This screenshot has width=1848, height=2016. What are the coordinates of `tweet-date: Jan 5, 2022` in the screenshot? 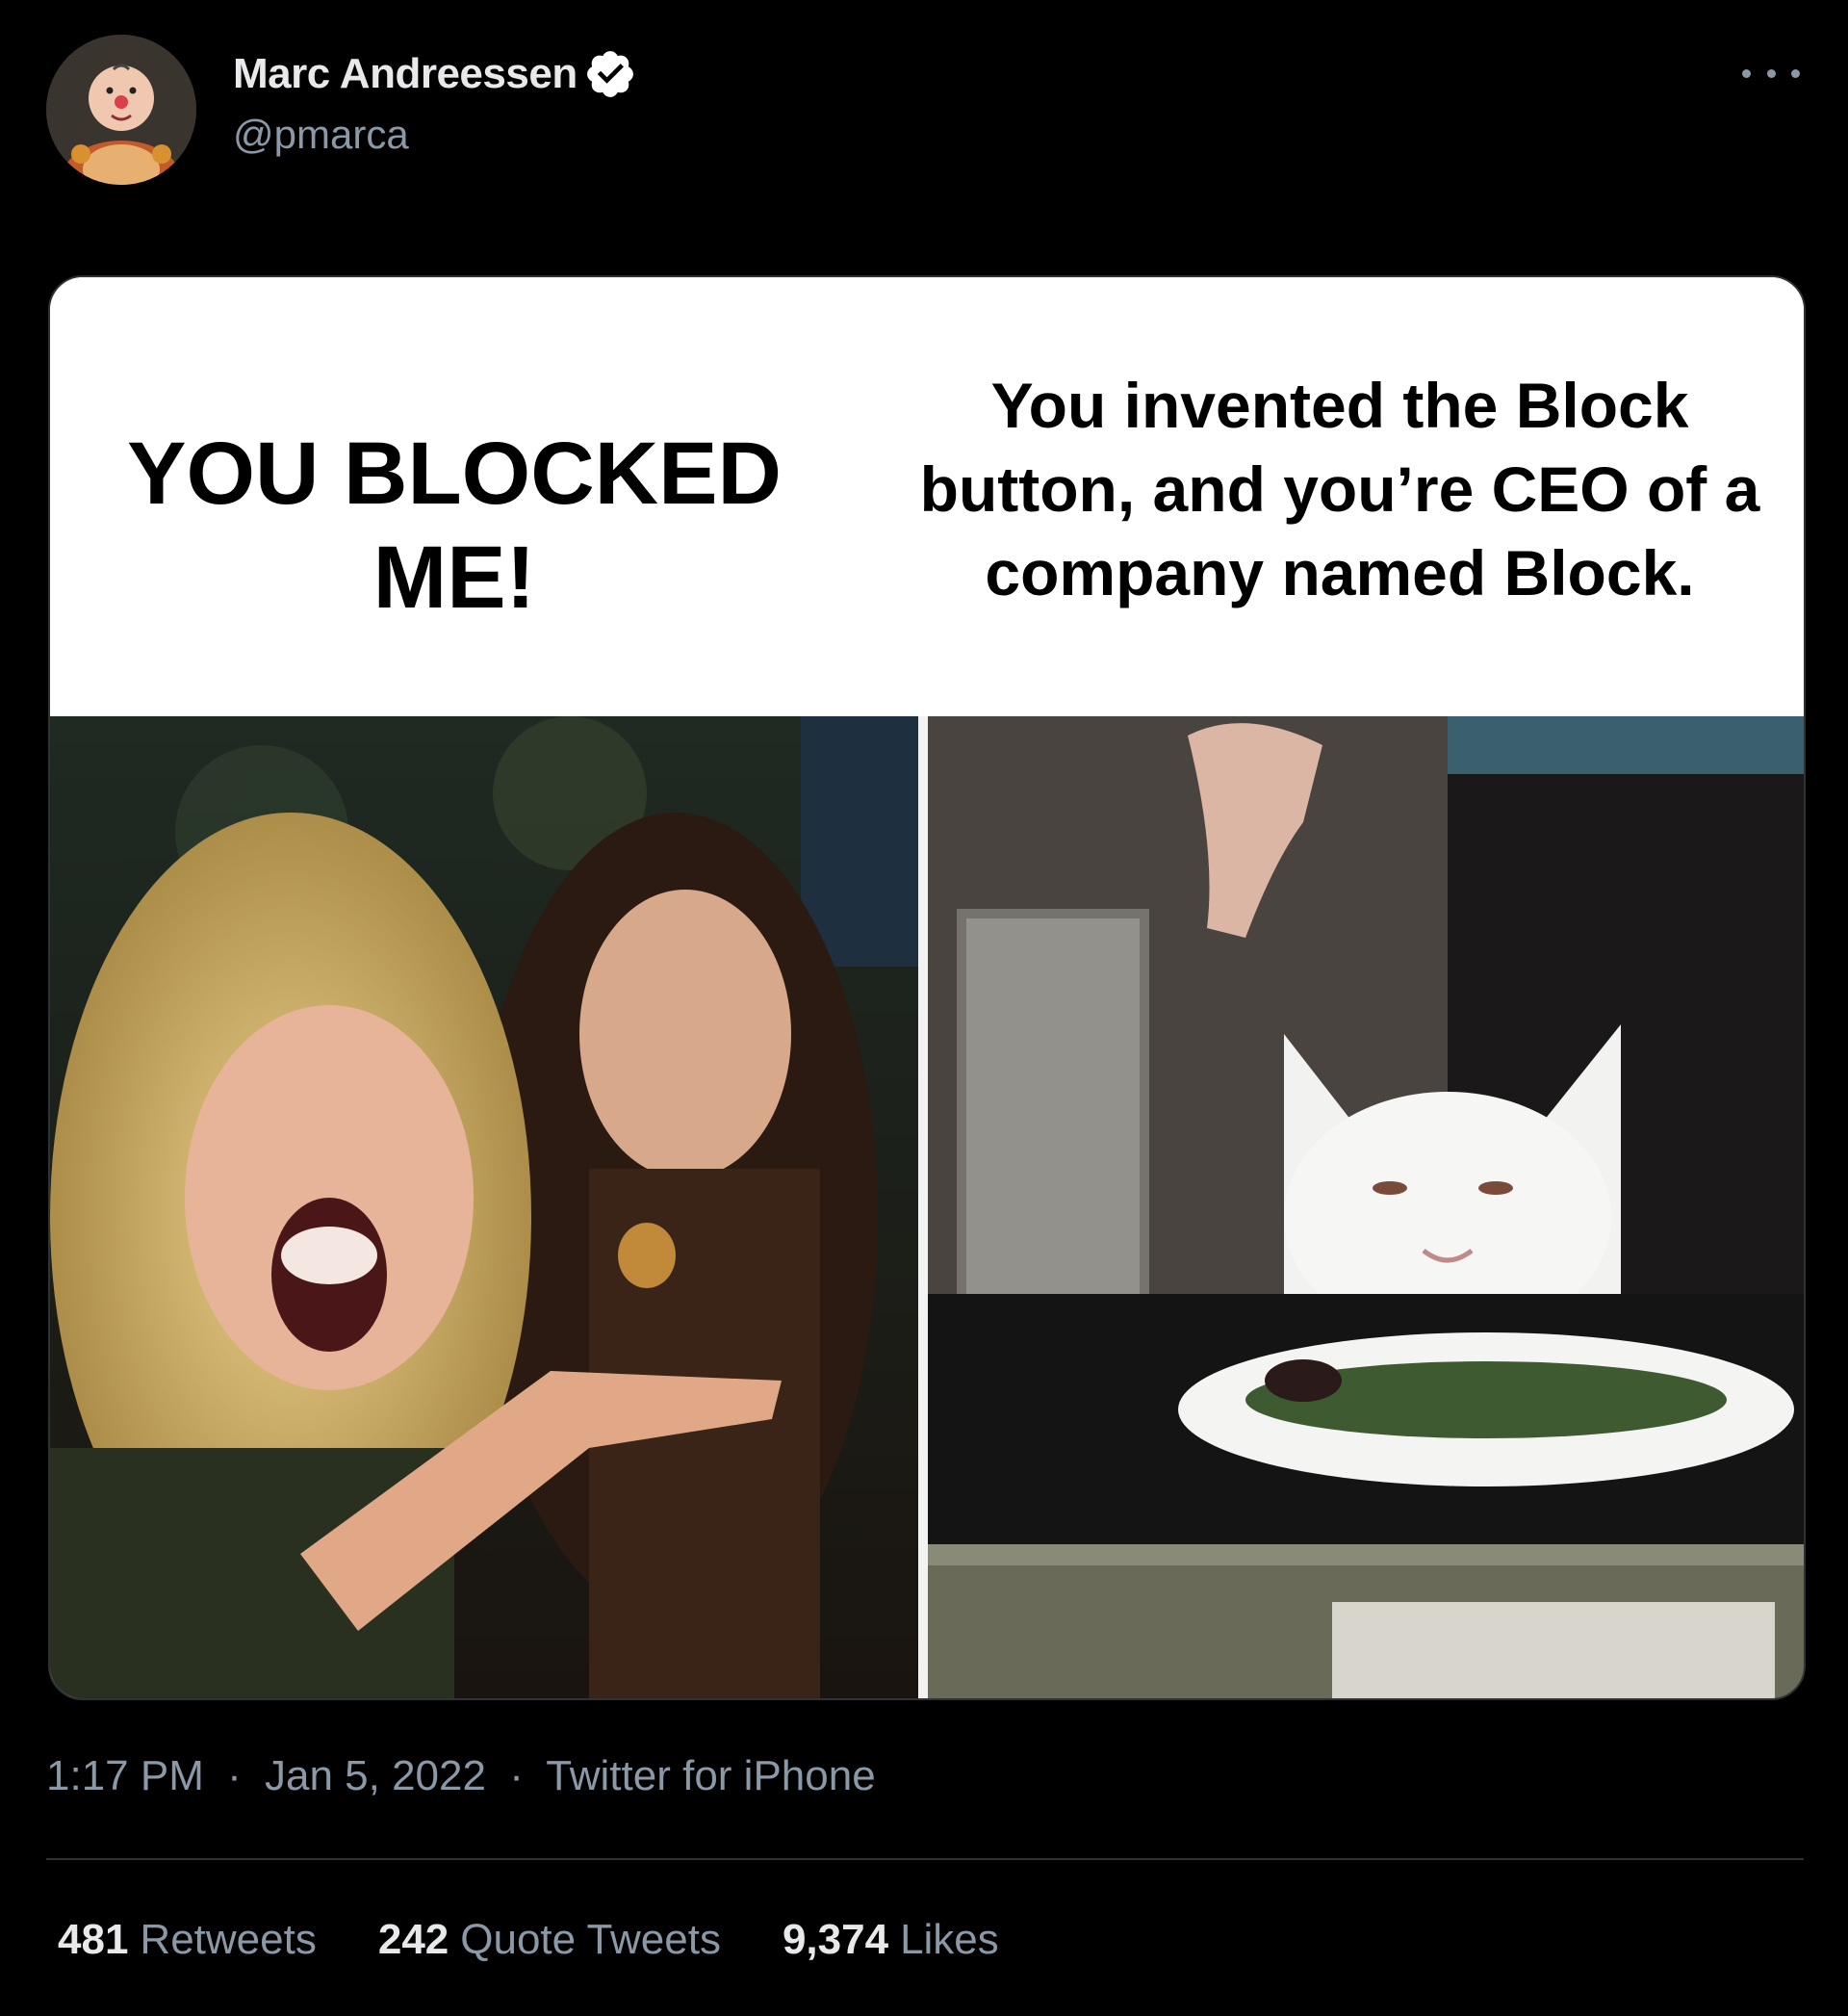 It's located at (375, 1775).